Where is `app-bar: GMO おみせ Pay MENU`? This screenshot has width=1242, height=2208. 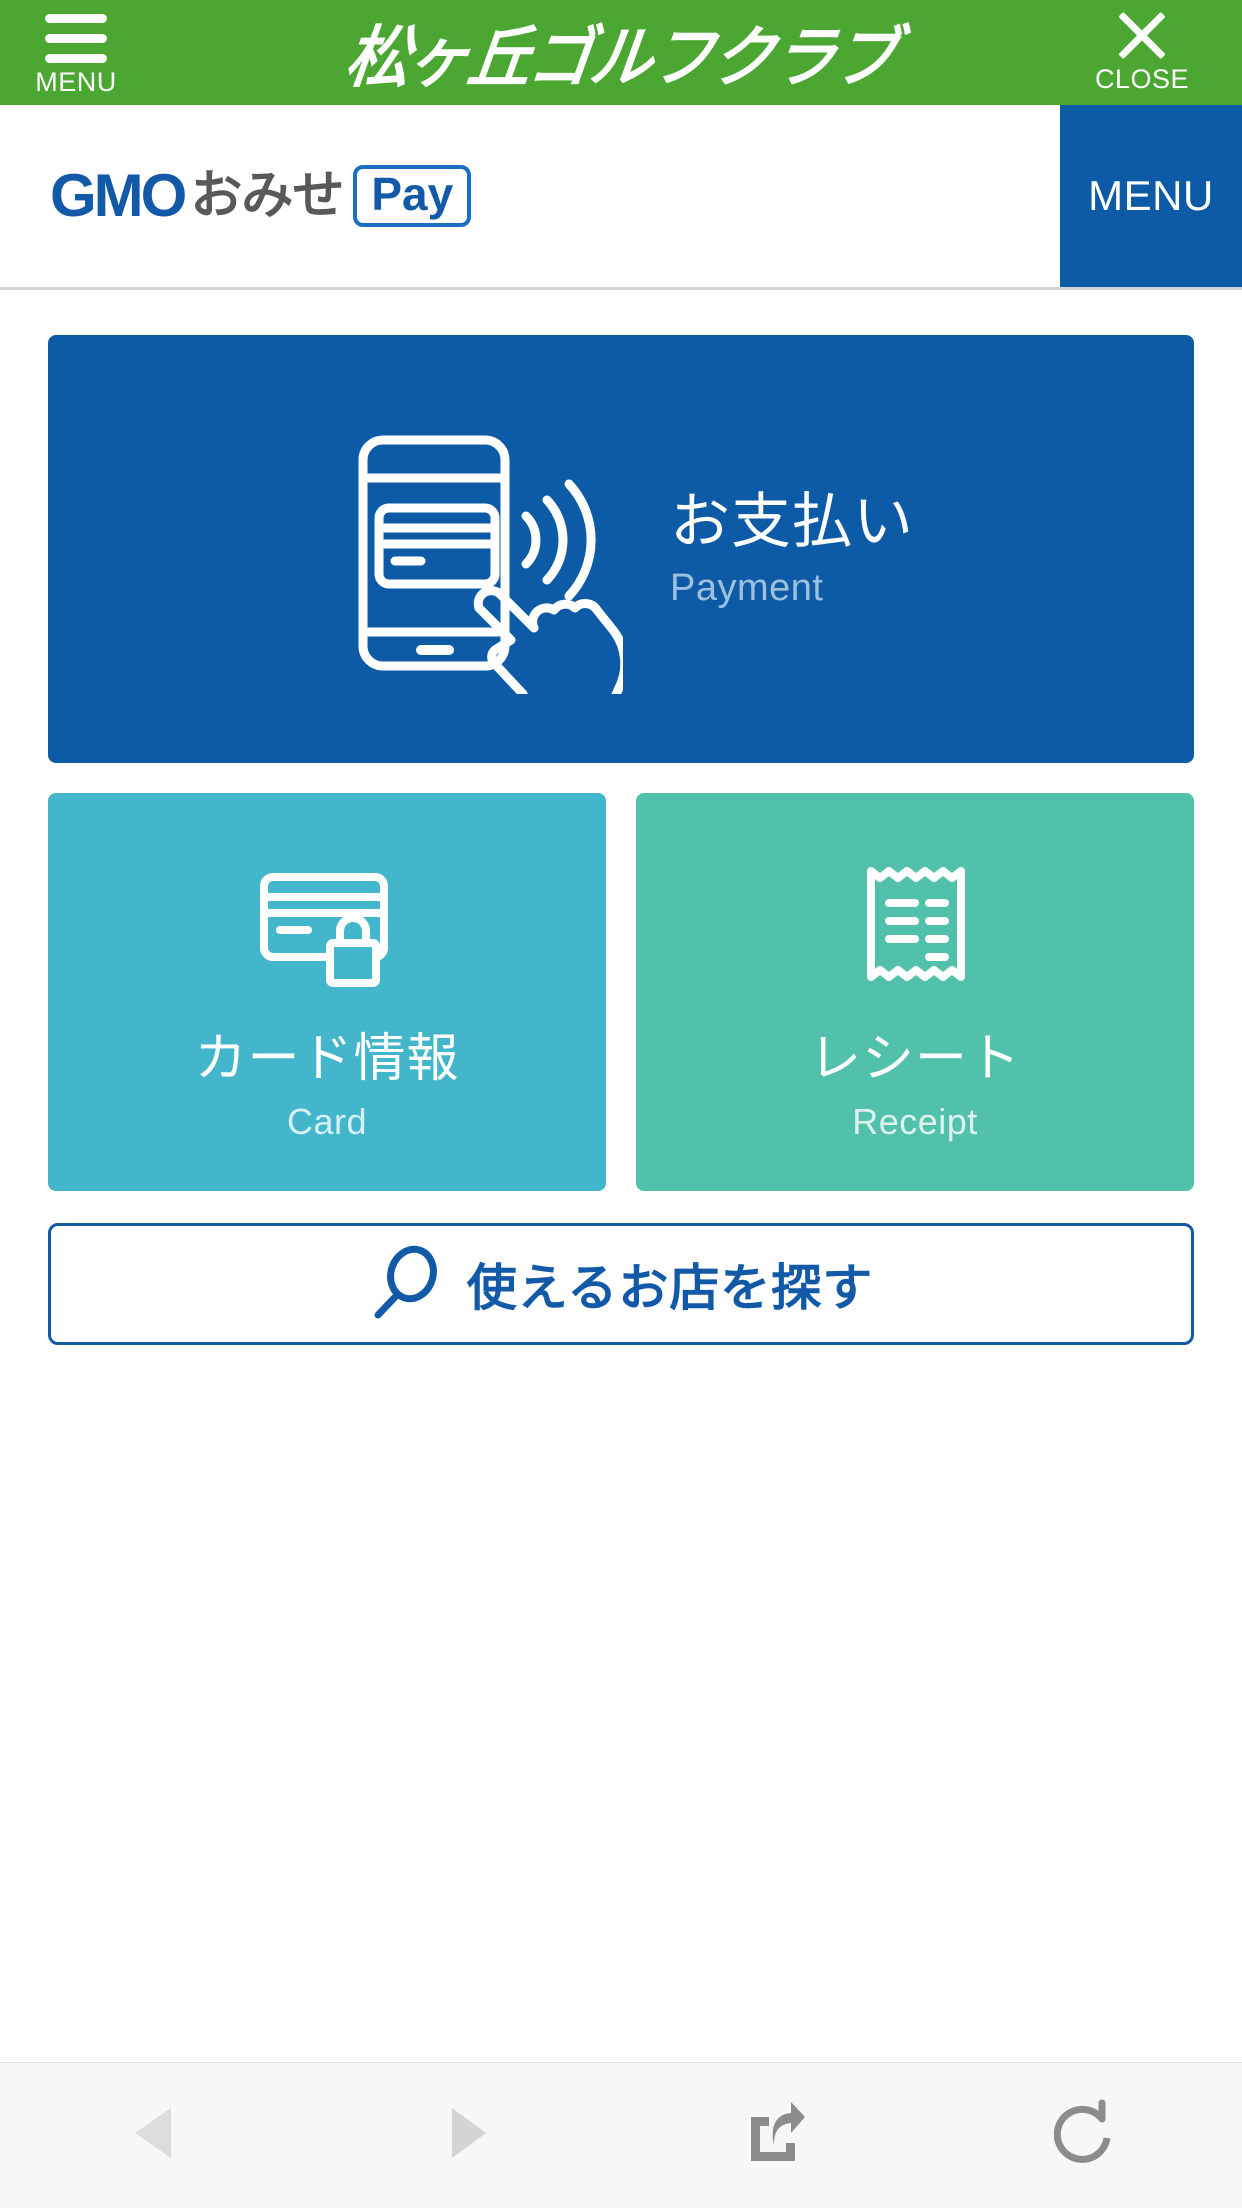
app-bar: GMO おみせ Pay MENU is located at coordinates (621, 197).